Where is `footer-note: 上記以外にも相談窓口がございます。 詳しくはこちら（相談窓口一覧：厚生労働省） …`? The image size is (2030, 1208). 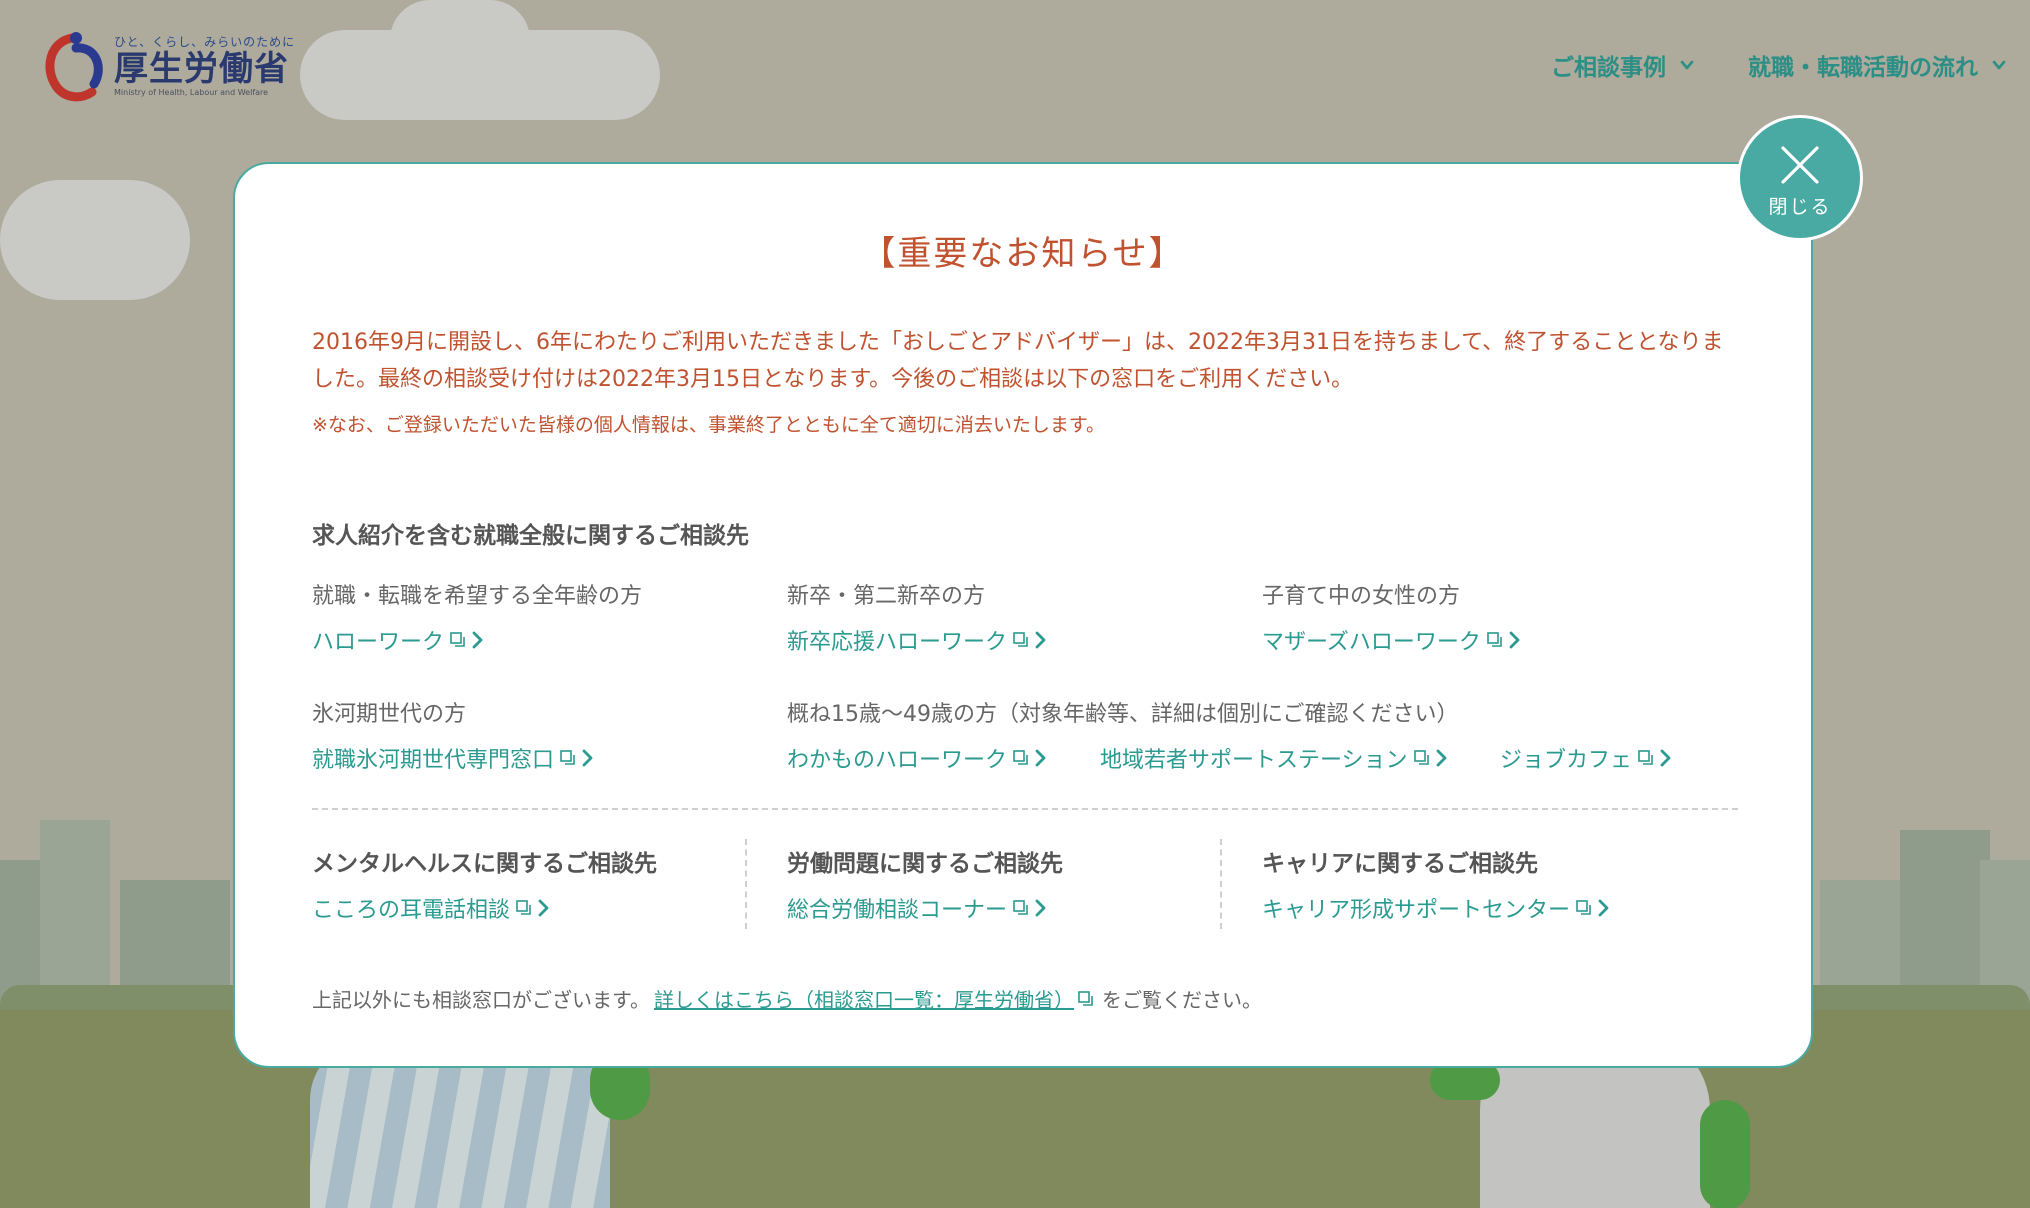
footer-note: 上記以外にも相談窓口がございます。 詳しくはこちら（相談窓口一覧：厚生労働省） … is located at coordinates (787, 998).